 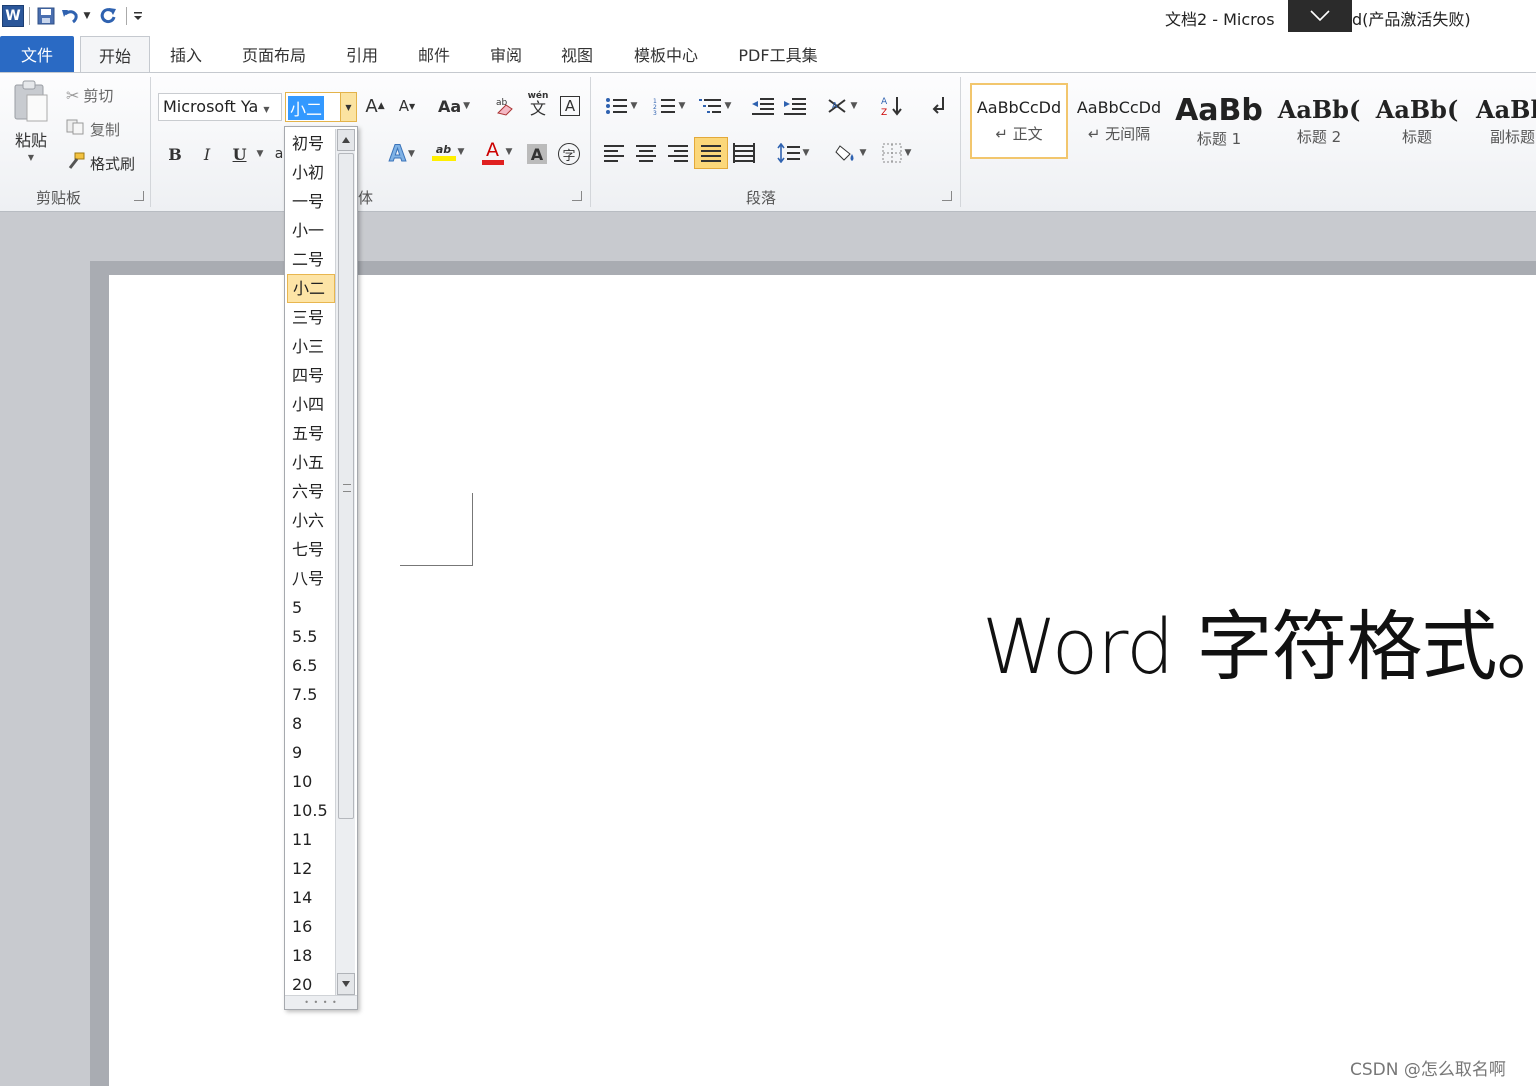 What do you see at coordinates (311, 549) in the screenshot?
I see `font-size-option: 七号` at bounding box center [311, 549].